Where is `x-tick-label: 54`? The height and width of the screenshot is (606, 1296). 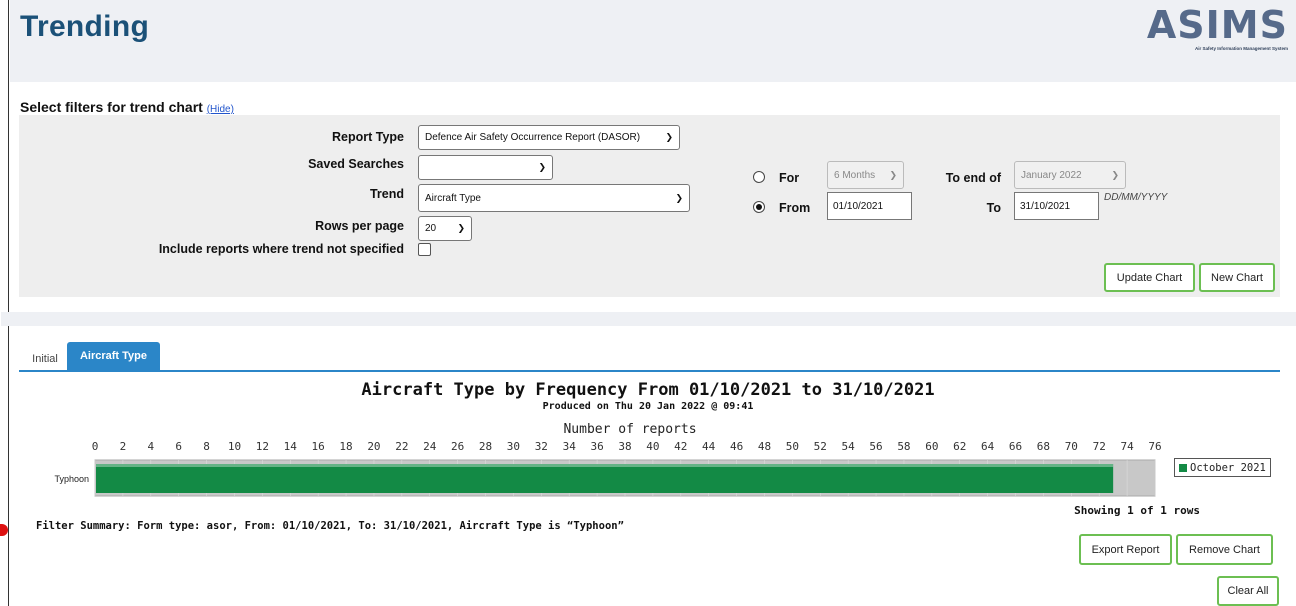 x-tick-label: 54 is located at coordinates (849, 446).